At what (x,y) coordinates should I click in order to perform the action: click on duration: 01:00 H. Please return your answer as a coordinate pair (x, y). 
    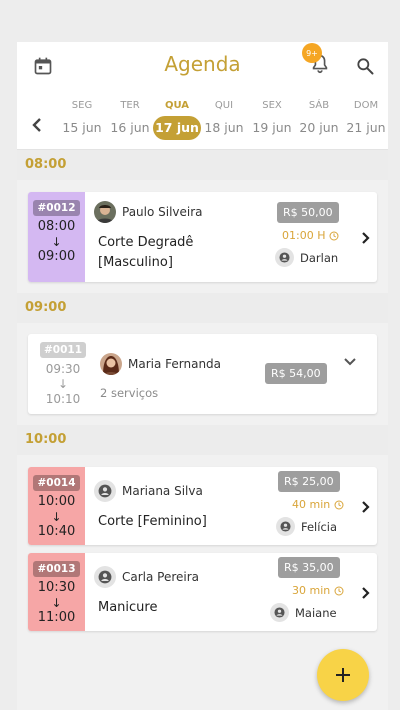
    Looking at the image, I should click on (310, 235).